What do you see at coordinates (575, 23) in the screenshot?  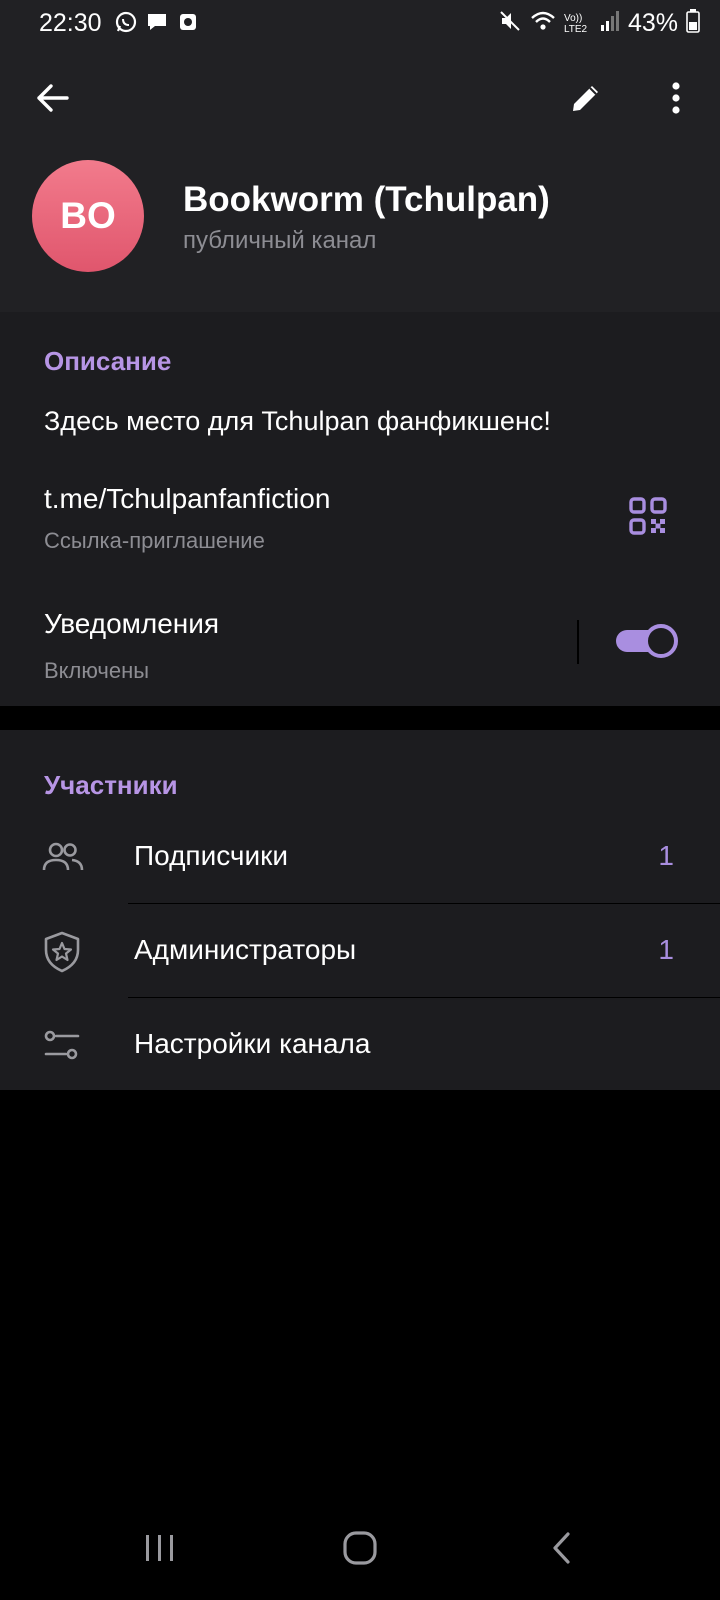 I see `network-label: Vo)) LTE2` at bounding box center [575, 23].